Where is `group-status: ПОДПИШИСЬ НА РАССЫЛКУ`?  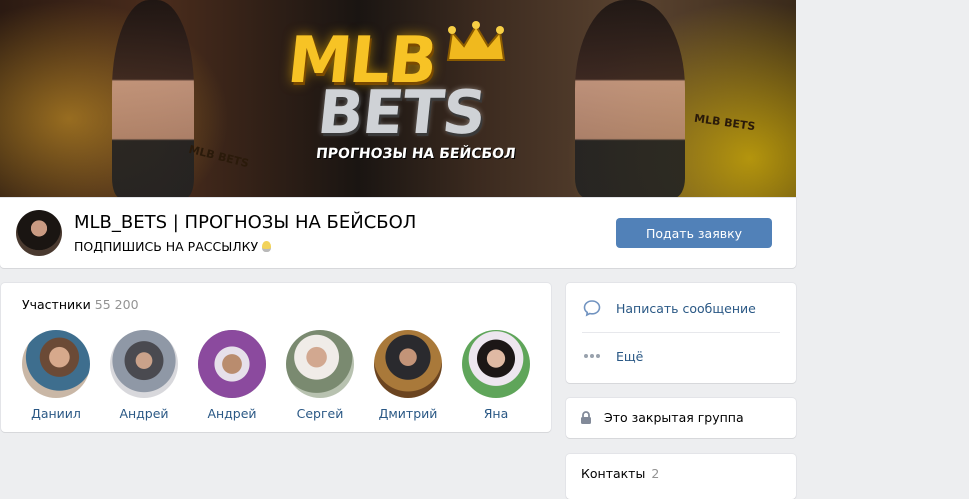 group-status: ПОДПИШИСЬ НА РАССЫЛКУ is located at coordinates (173, 246).